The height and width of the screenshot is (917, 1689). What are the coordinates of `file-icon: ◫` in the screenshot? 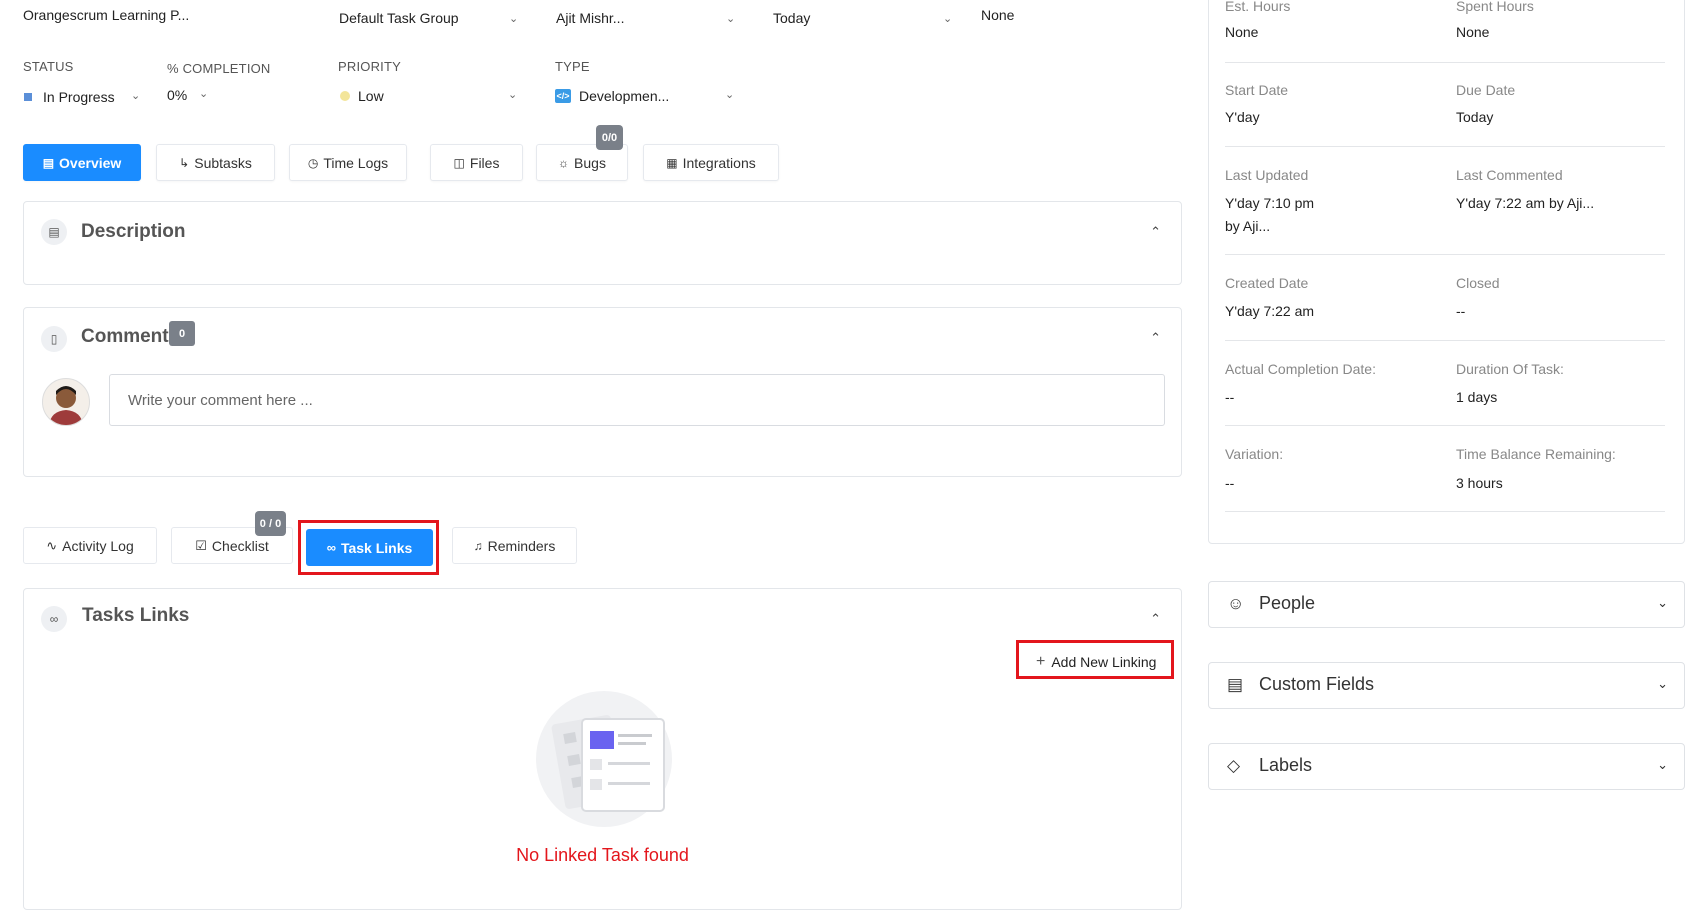 It's located at (459, 162).